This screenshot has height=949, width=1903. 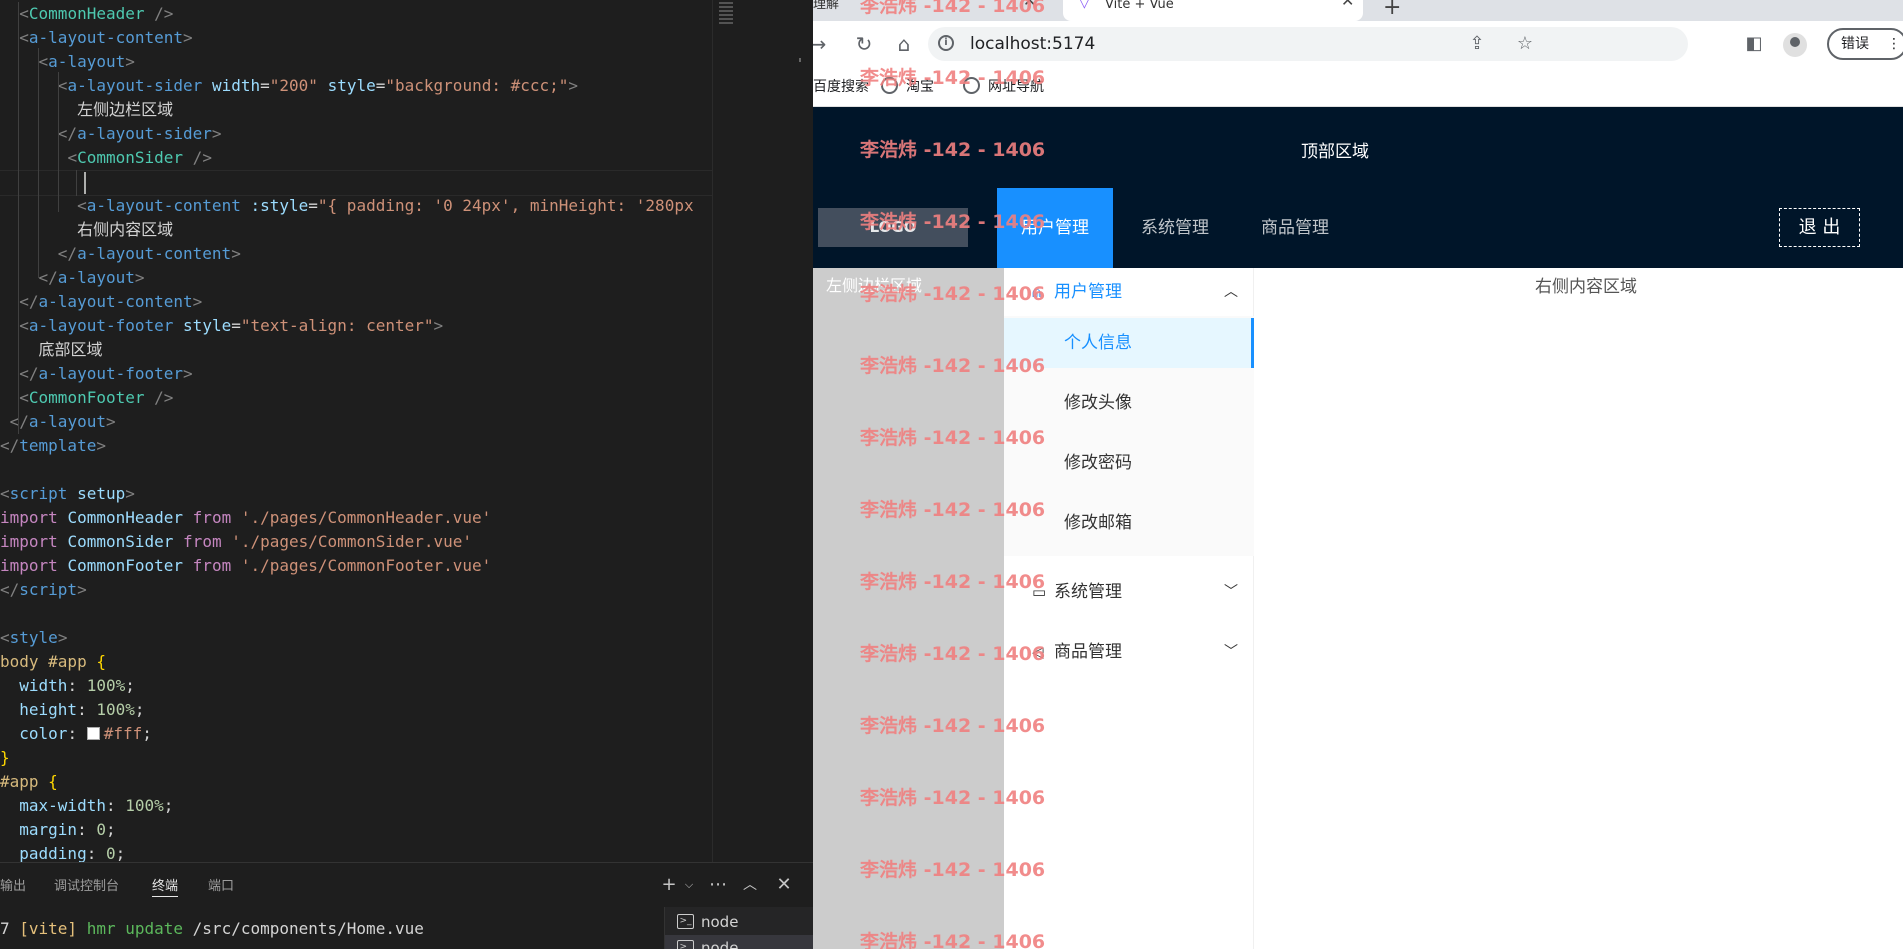 What do you see at coordinates (907, 87) in the screenshot?
I see `bookmark-taobao: 淘宝` at bounding box center [907, 87].